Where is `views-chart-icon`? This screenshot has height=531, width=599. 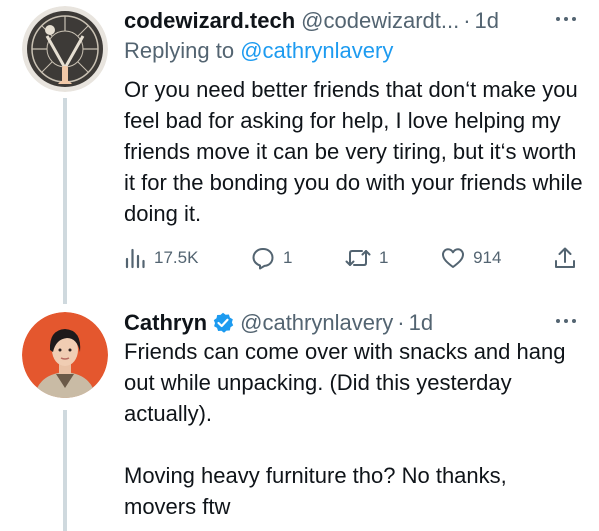
views-chart-icon is located at coordinates (135, 258).